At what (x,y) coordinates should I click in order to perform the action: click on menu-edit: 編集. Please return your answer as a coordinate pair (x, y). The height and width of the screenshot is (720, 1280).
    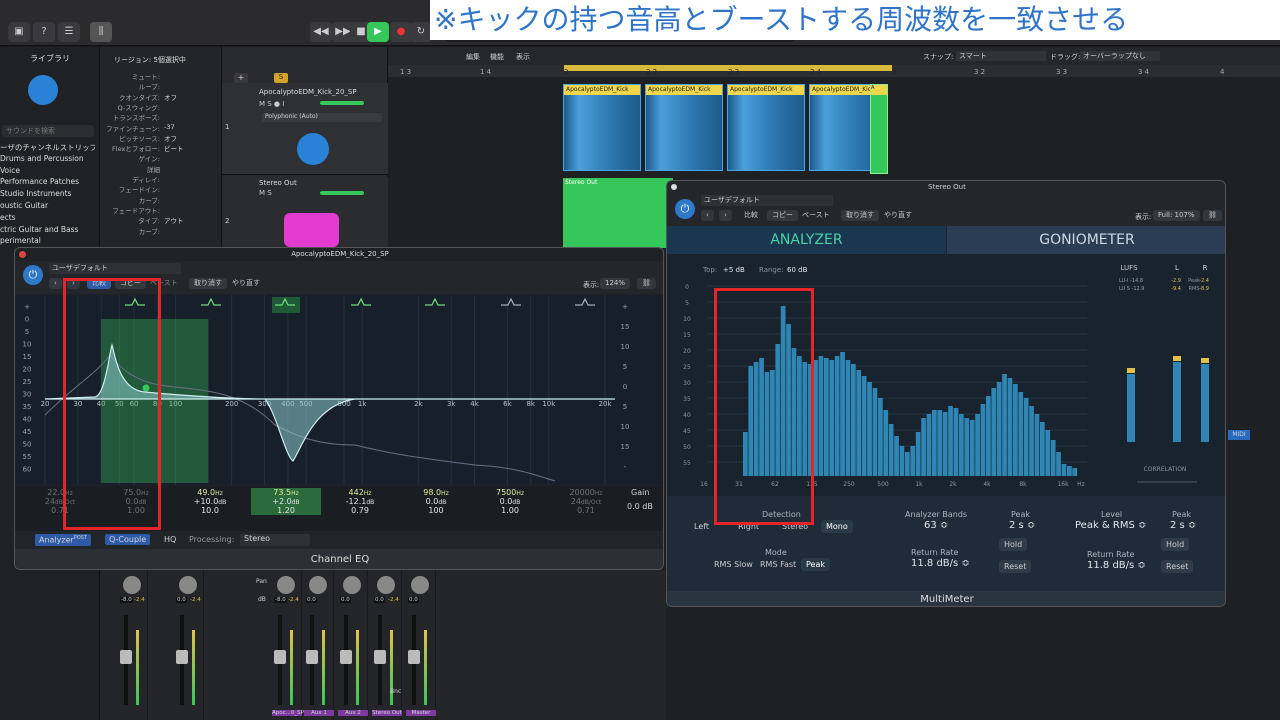
    Looking at the image, I should click on (473, 57).